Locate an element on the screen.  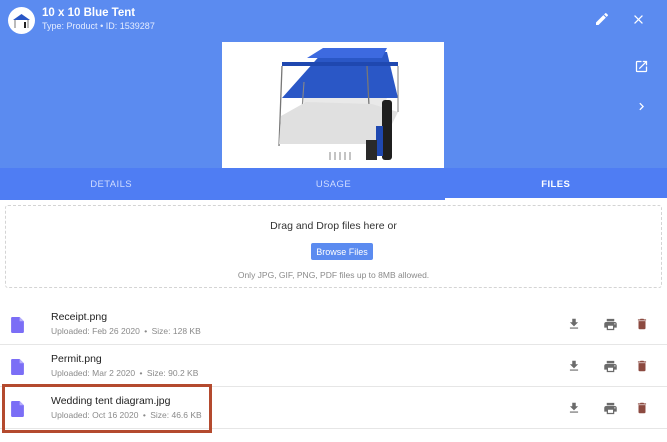
tent-icon is located at coordinates (21, 21).